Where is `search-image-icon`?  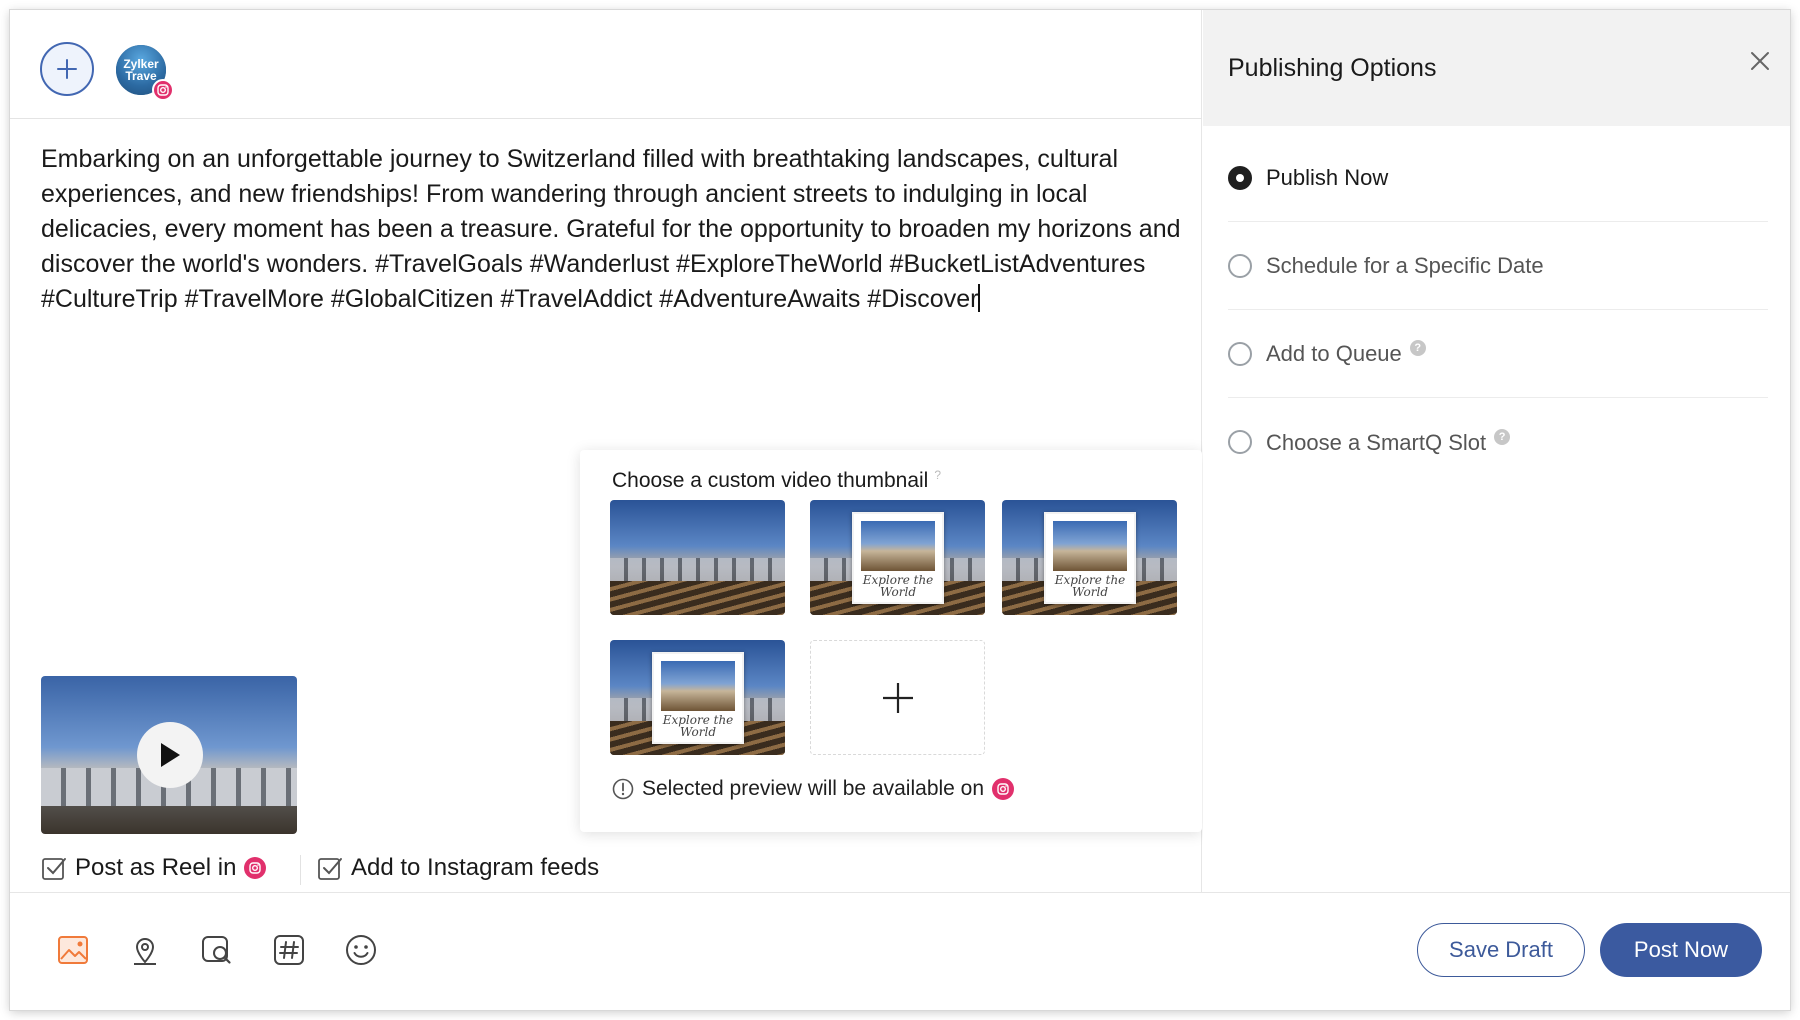
search-image-icon is located at coordinates (216, 950).